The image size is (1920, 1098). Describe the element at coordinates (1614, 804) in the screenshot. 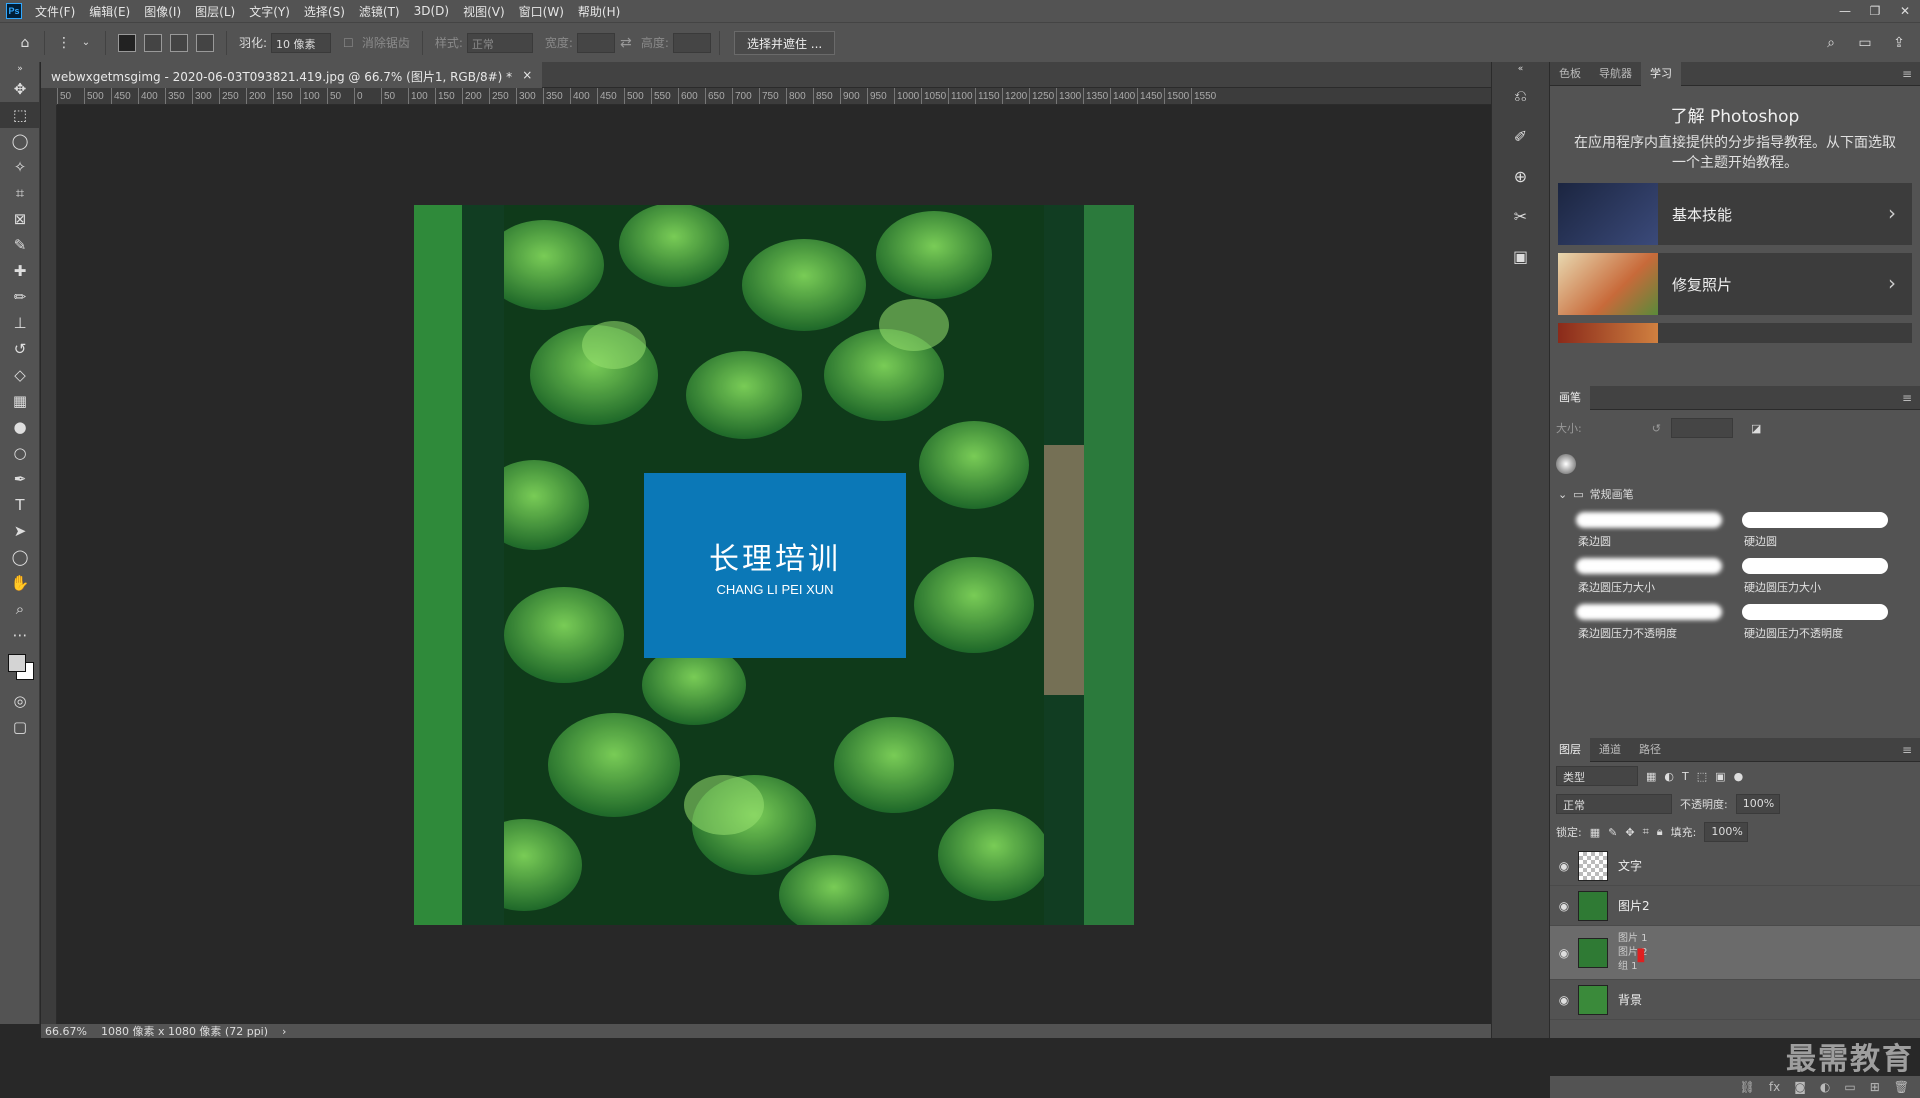

I see `blend-mode-select: 正常` at that location.